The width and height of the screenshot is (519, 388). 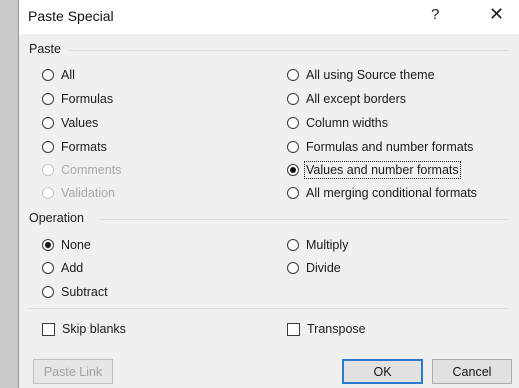 I want to click on option-label: Add, so click(x=72, y=268).